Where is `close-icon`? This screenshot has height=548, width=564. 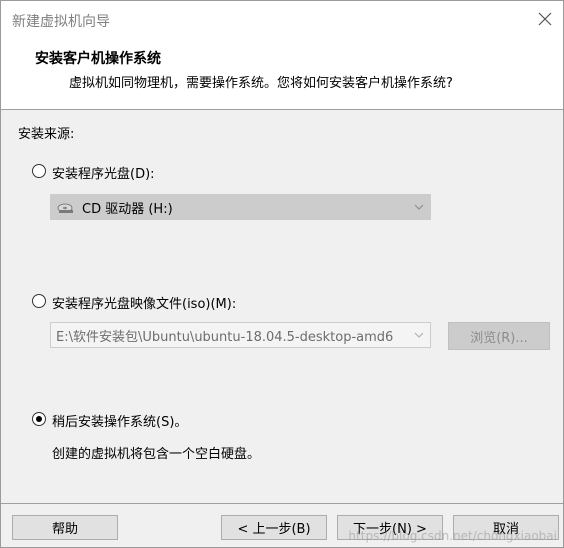
close-icon is located at coordinates (545, 19).